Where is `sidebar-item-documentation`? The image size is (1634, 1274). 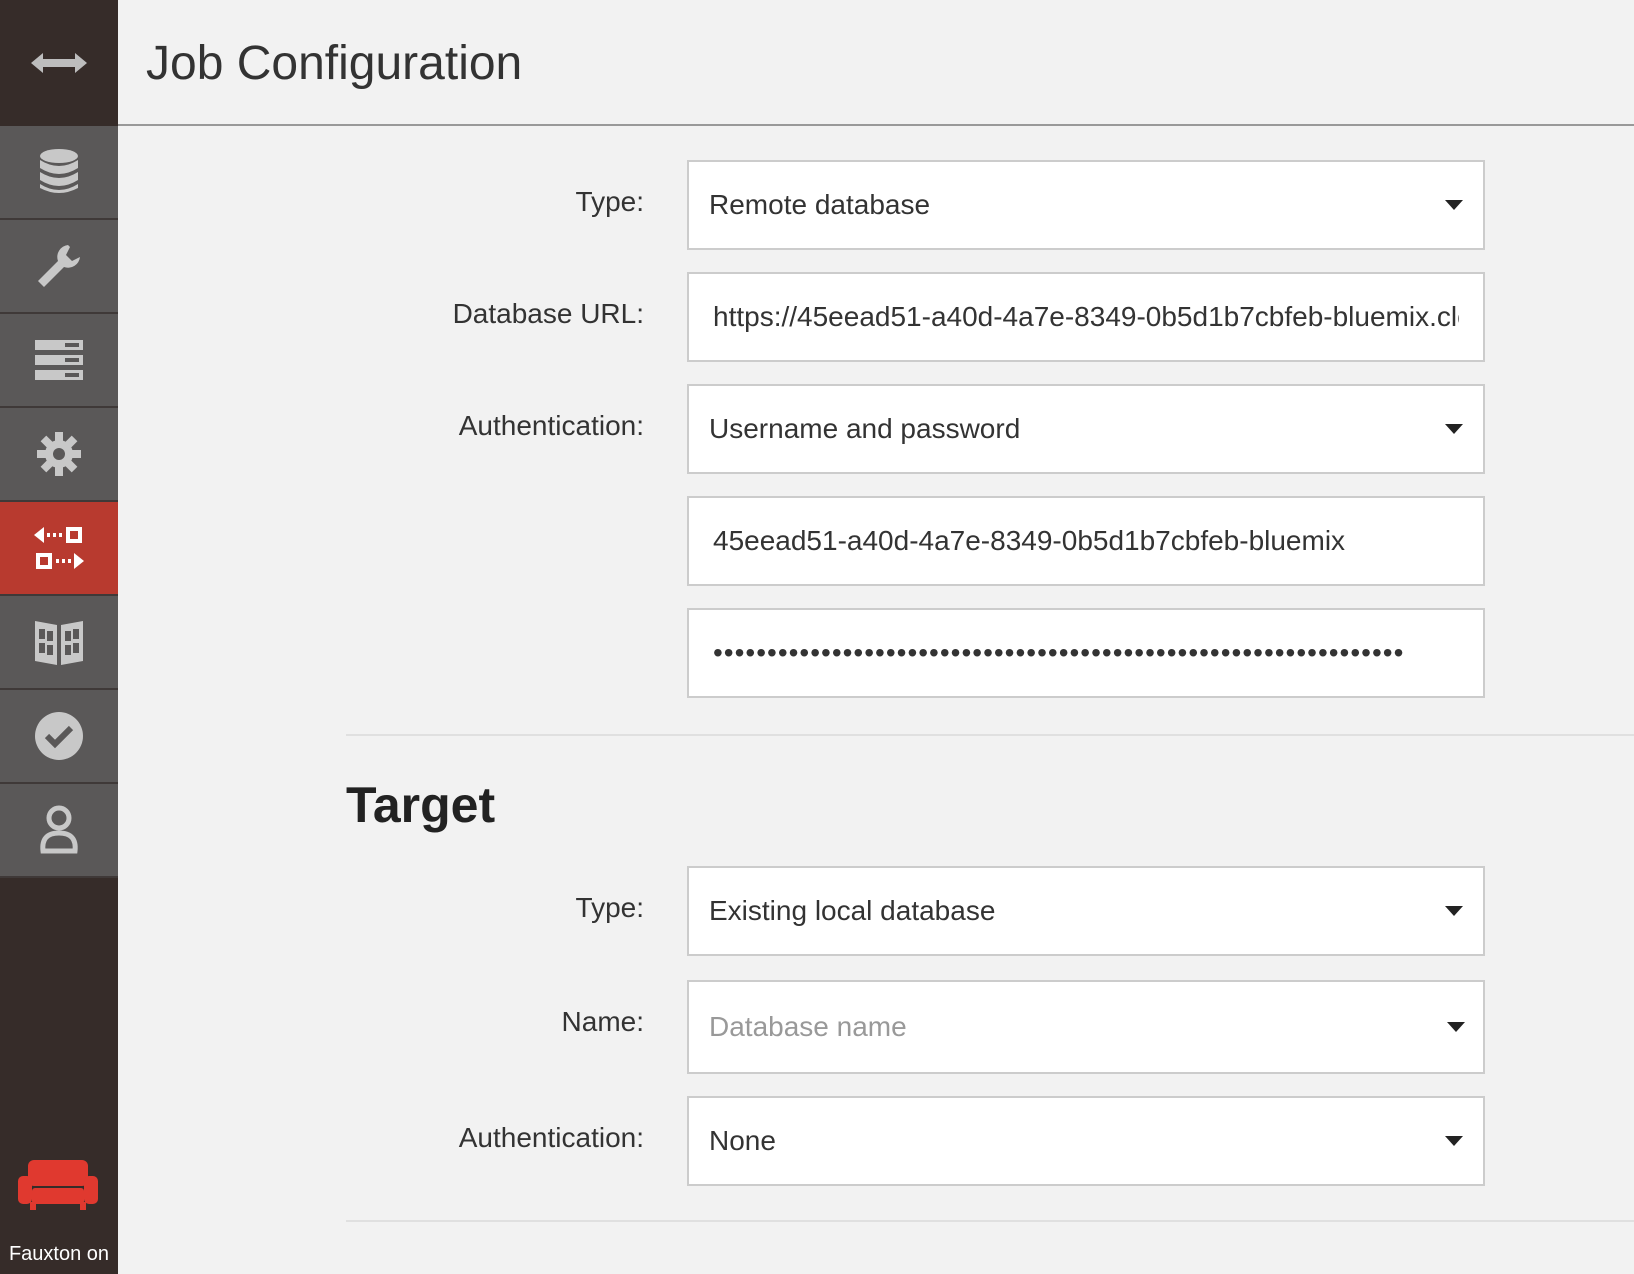
sidebar-item-documentation is located at coordinates (59, 643).